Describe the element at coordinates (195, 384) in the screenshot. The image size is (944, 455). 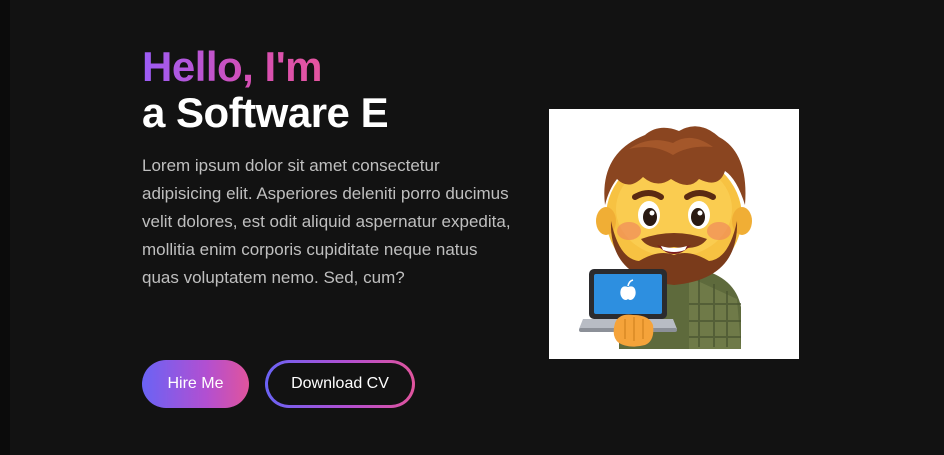
I see `hire-me-button: Hire Me` at that location.